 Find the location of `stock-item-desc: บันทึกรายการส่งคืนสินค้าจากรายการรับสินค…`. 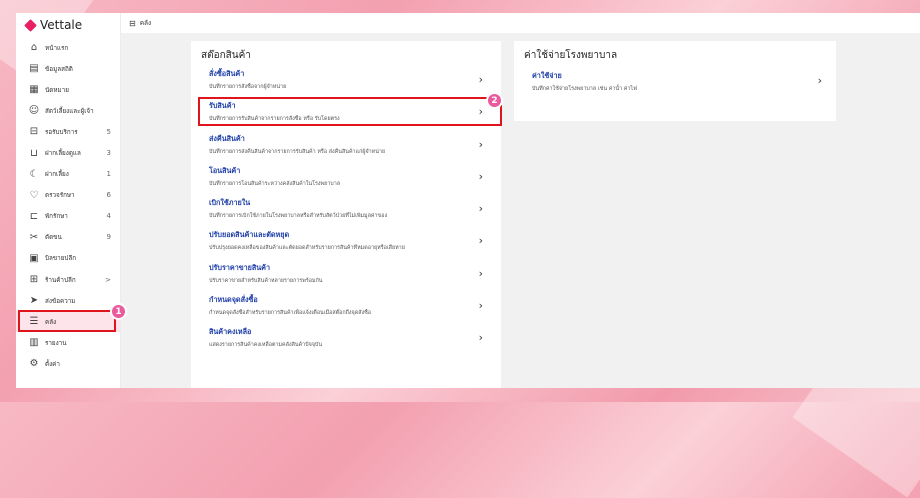

stock-item-desc: บันทึกรายการส่งคืนสินค้าจากรายการรับสินค… is located at coordinates (297, 151).